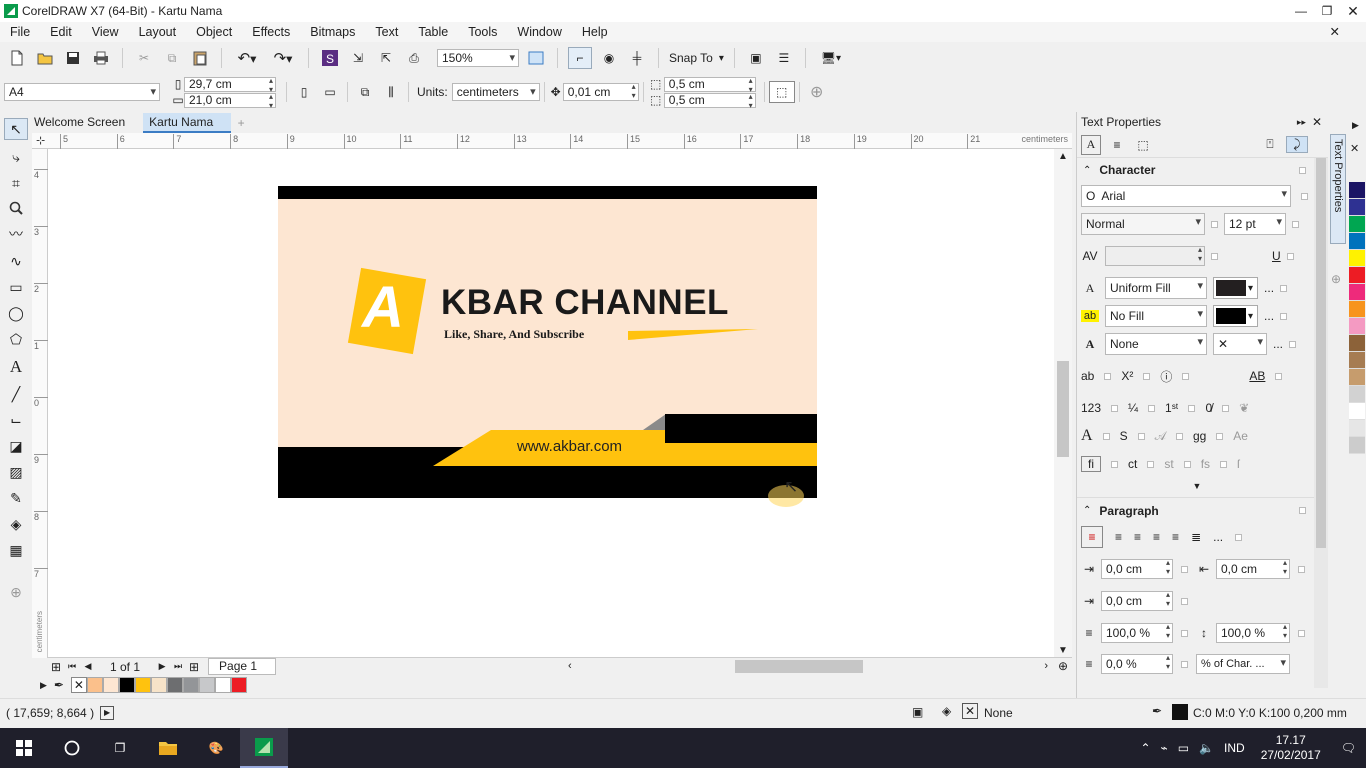 The height and width of the screenshot is (768, 1366). What do you see at coordinates (16, 208) in the screenshot?
I see `zoom-tool-icon` at bounding box center [16, 208].